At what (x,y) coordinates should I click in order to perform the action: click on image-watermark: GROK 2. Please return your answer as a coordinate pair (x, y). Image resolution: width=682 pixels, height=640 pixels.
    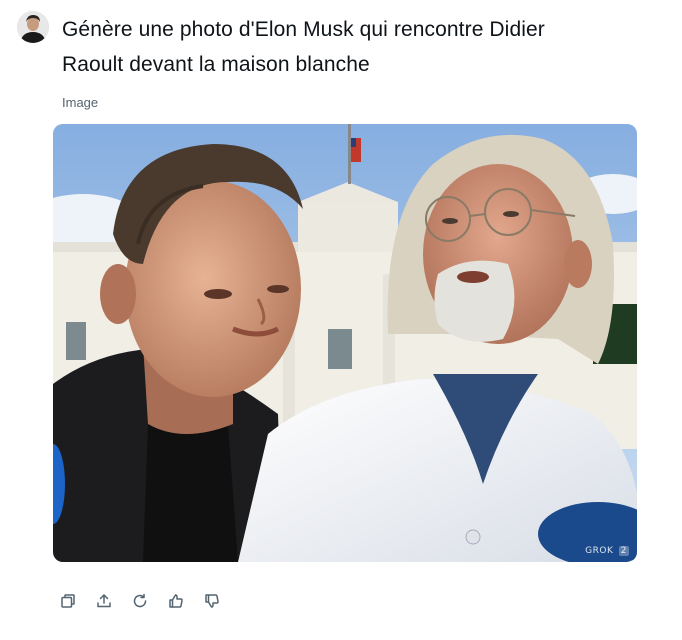
    Looking at the image, I should click on (607, 551).